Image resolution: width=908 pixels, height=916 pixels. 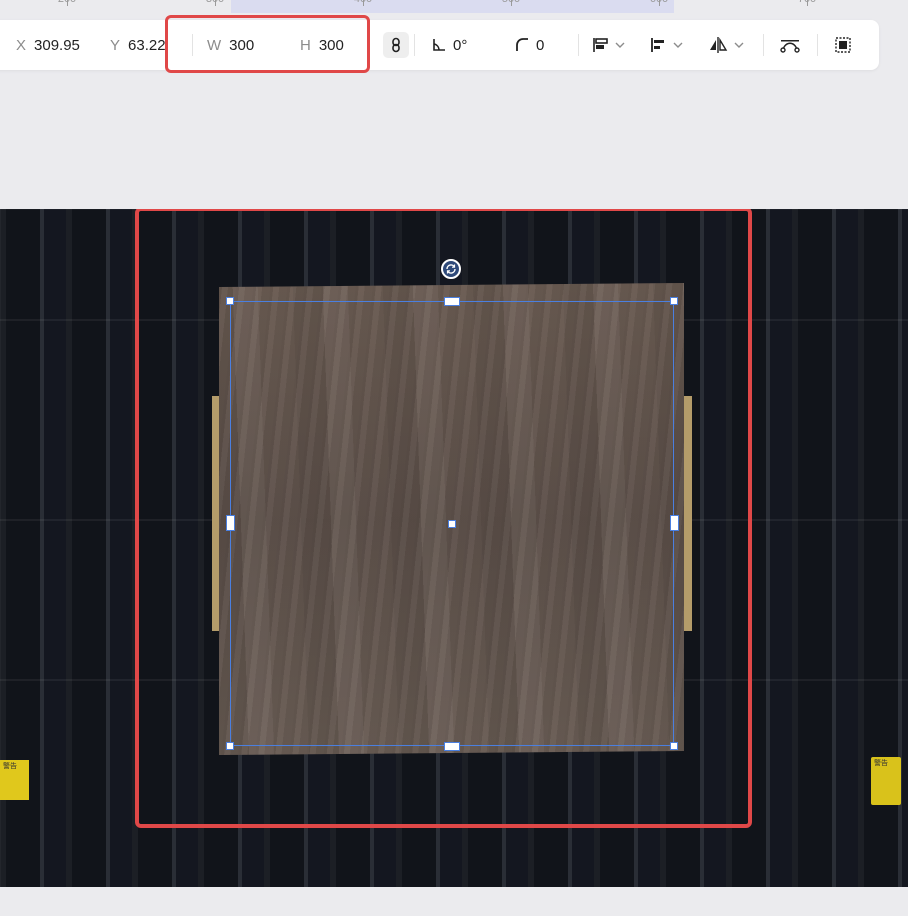 I want to click on flip-dropdown, so click(x=726, y=45).